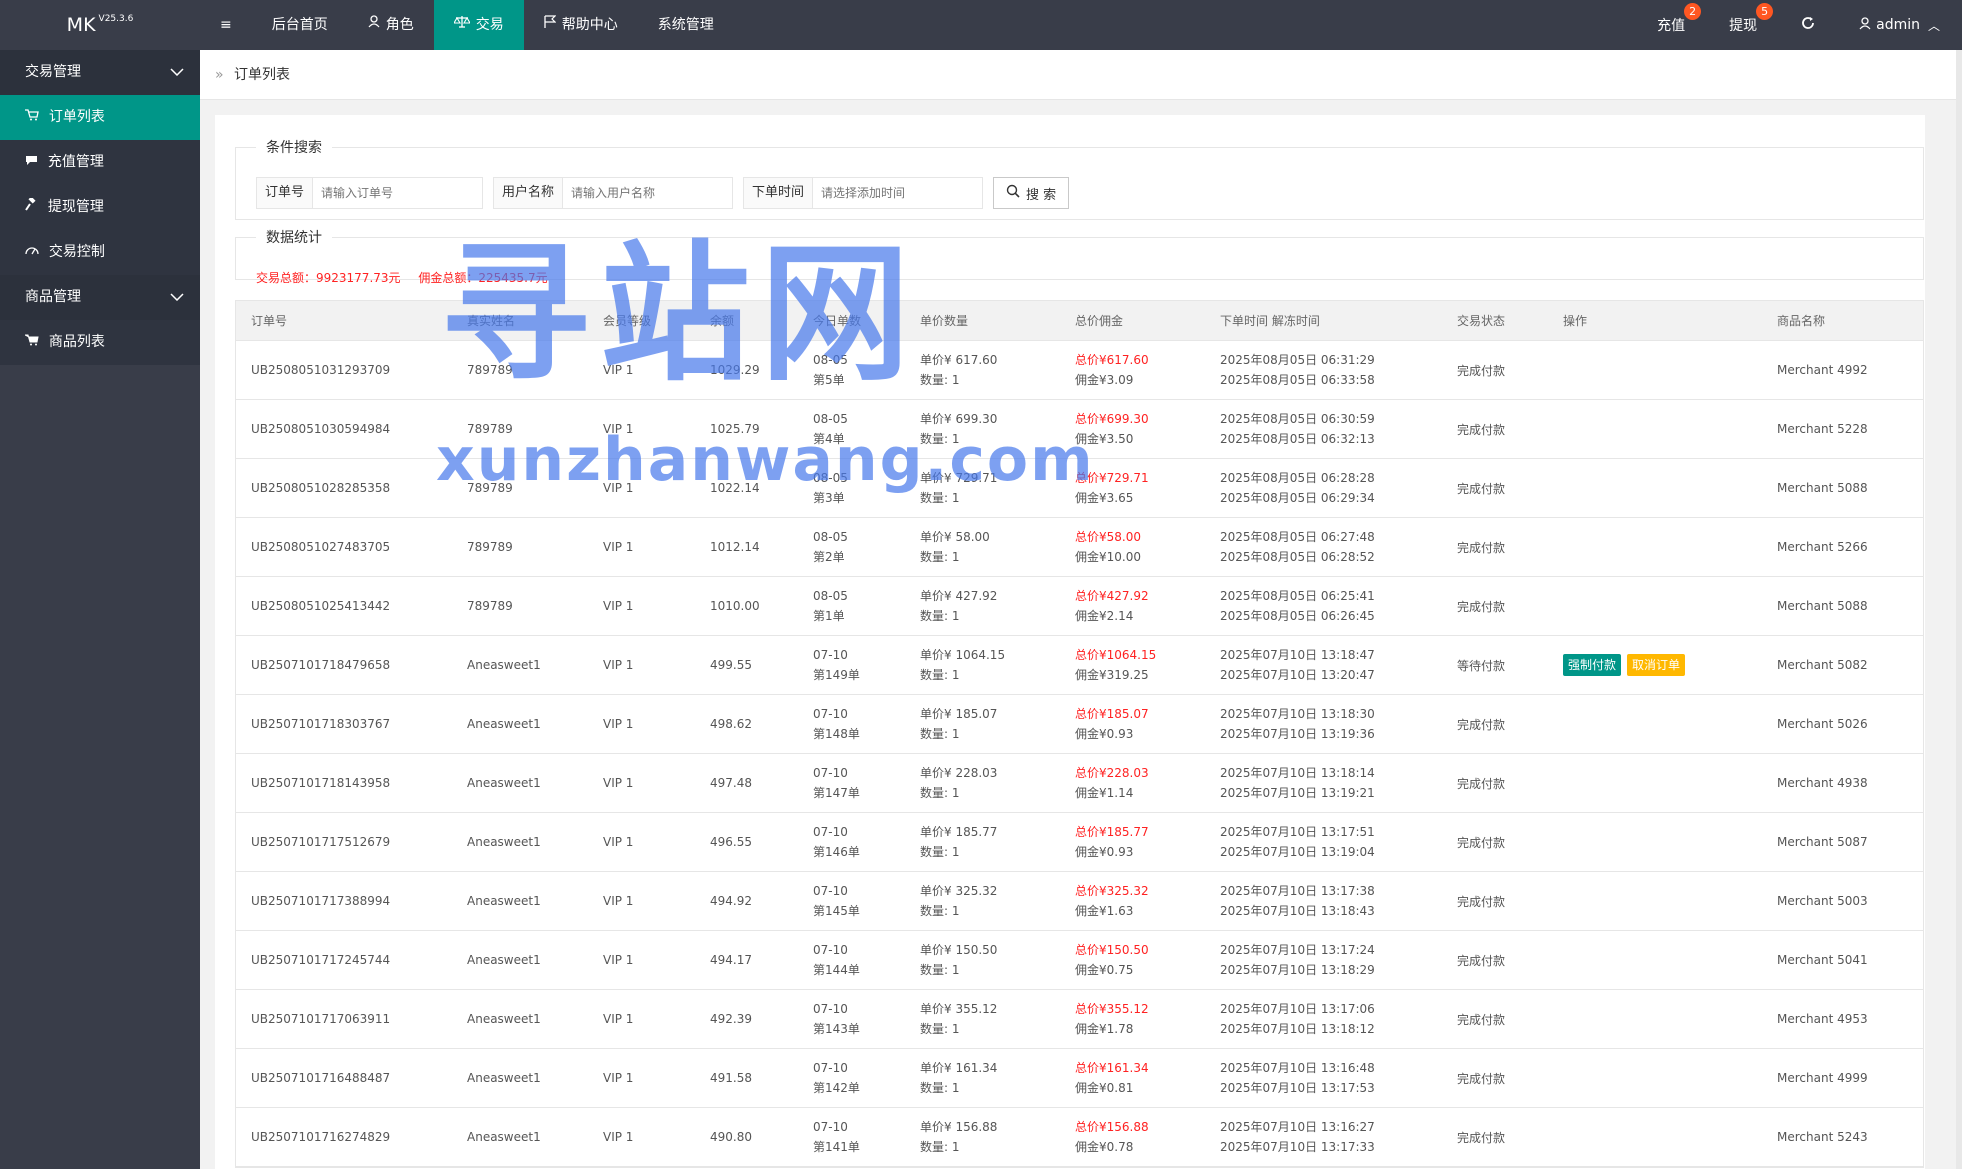 This screenshot has height=1169, width=1962. Describe the element at coordinates (1481, 724) in the screenshot. I see `trade-status: 完成付款` at that location.